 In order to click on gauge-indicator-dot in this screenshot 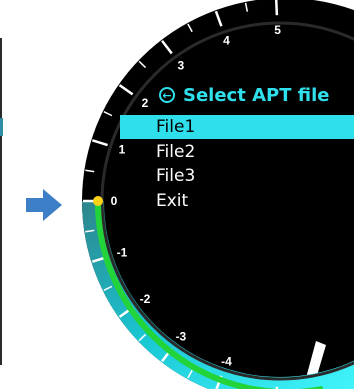, I will do `click(98, 201)`.